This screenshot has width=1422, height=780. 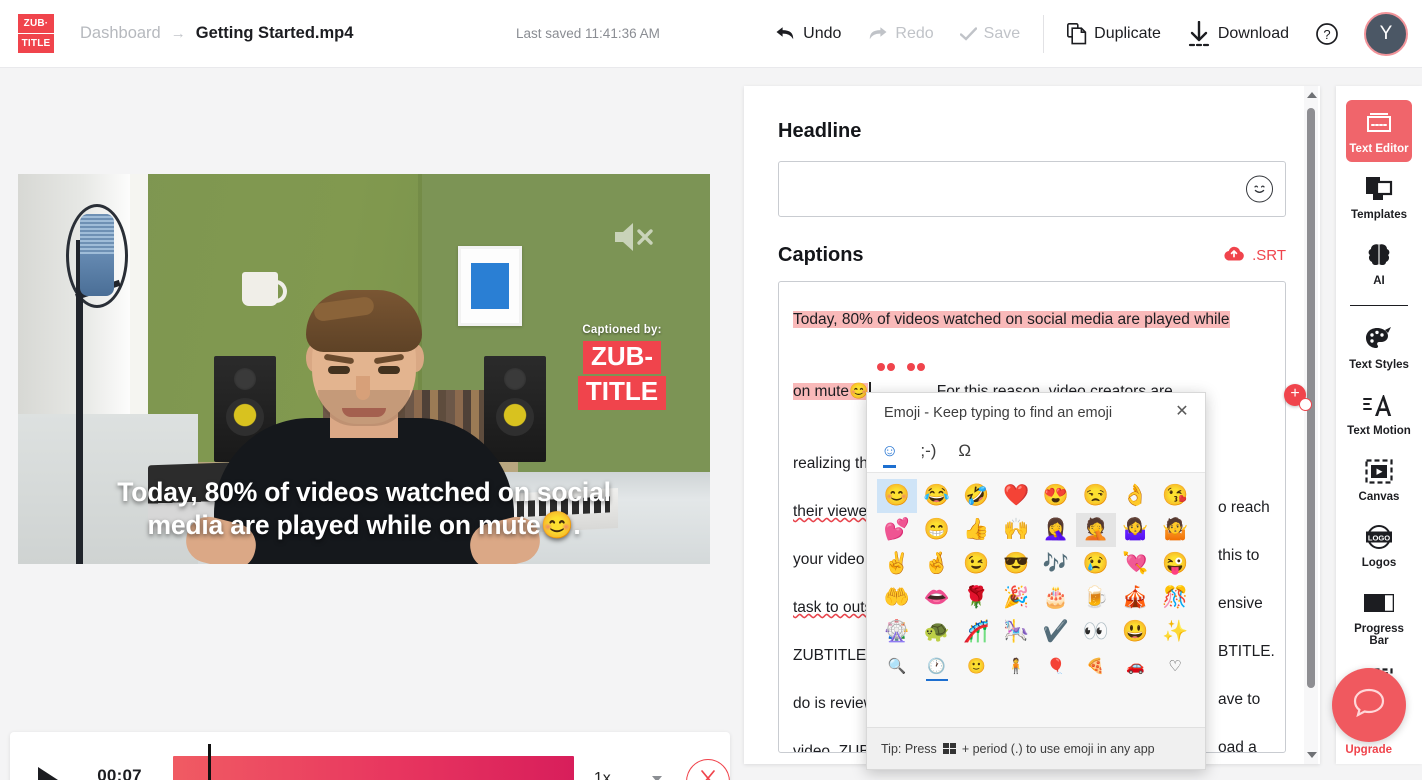 I want to click on category-symbols-icon: ♡, so click(x=1175, y=666).